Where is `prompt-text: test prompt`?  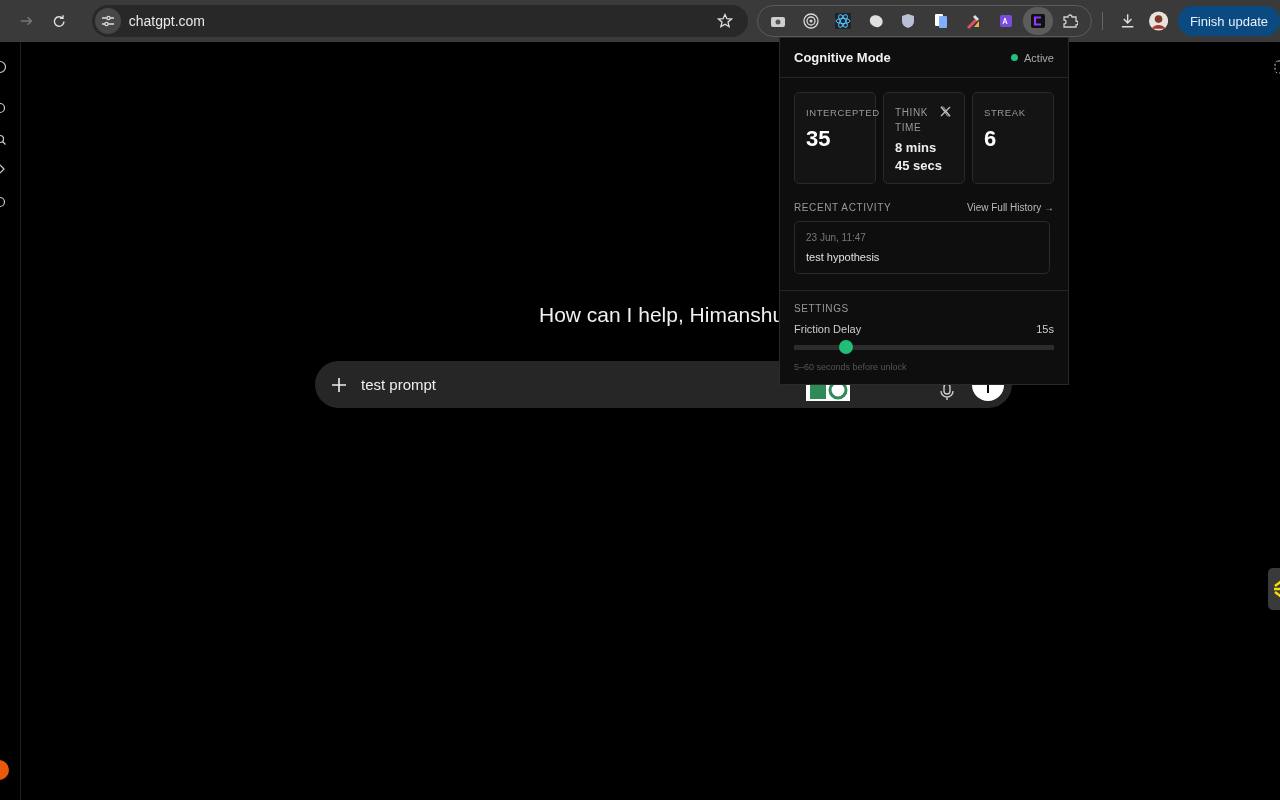 prompt-text: test prompt is located at coordinates (399, 384).